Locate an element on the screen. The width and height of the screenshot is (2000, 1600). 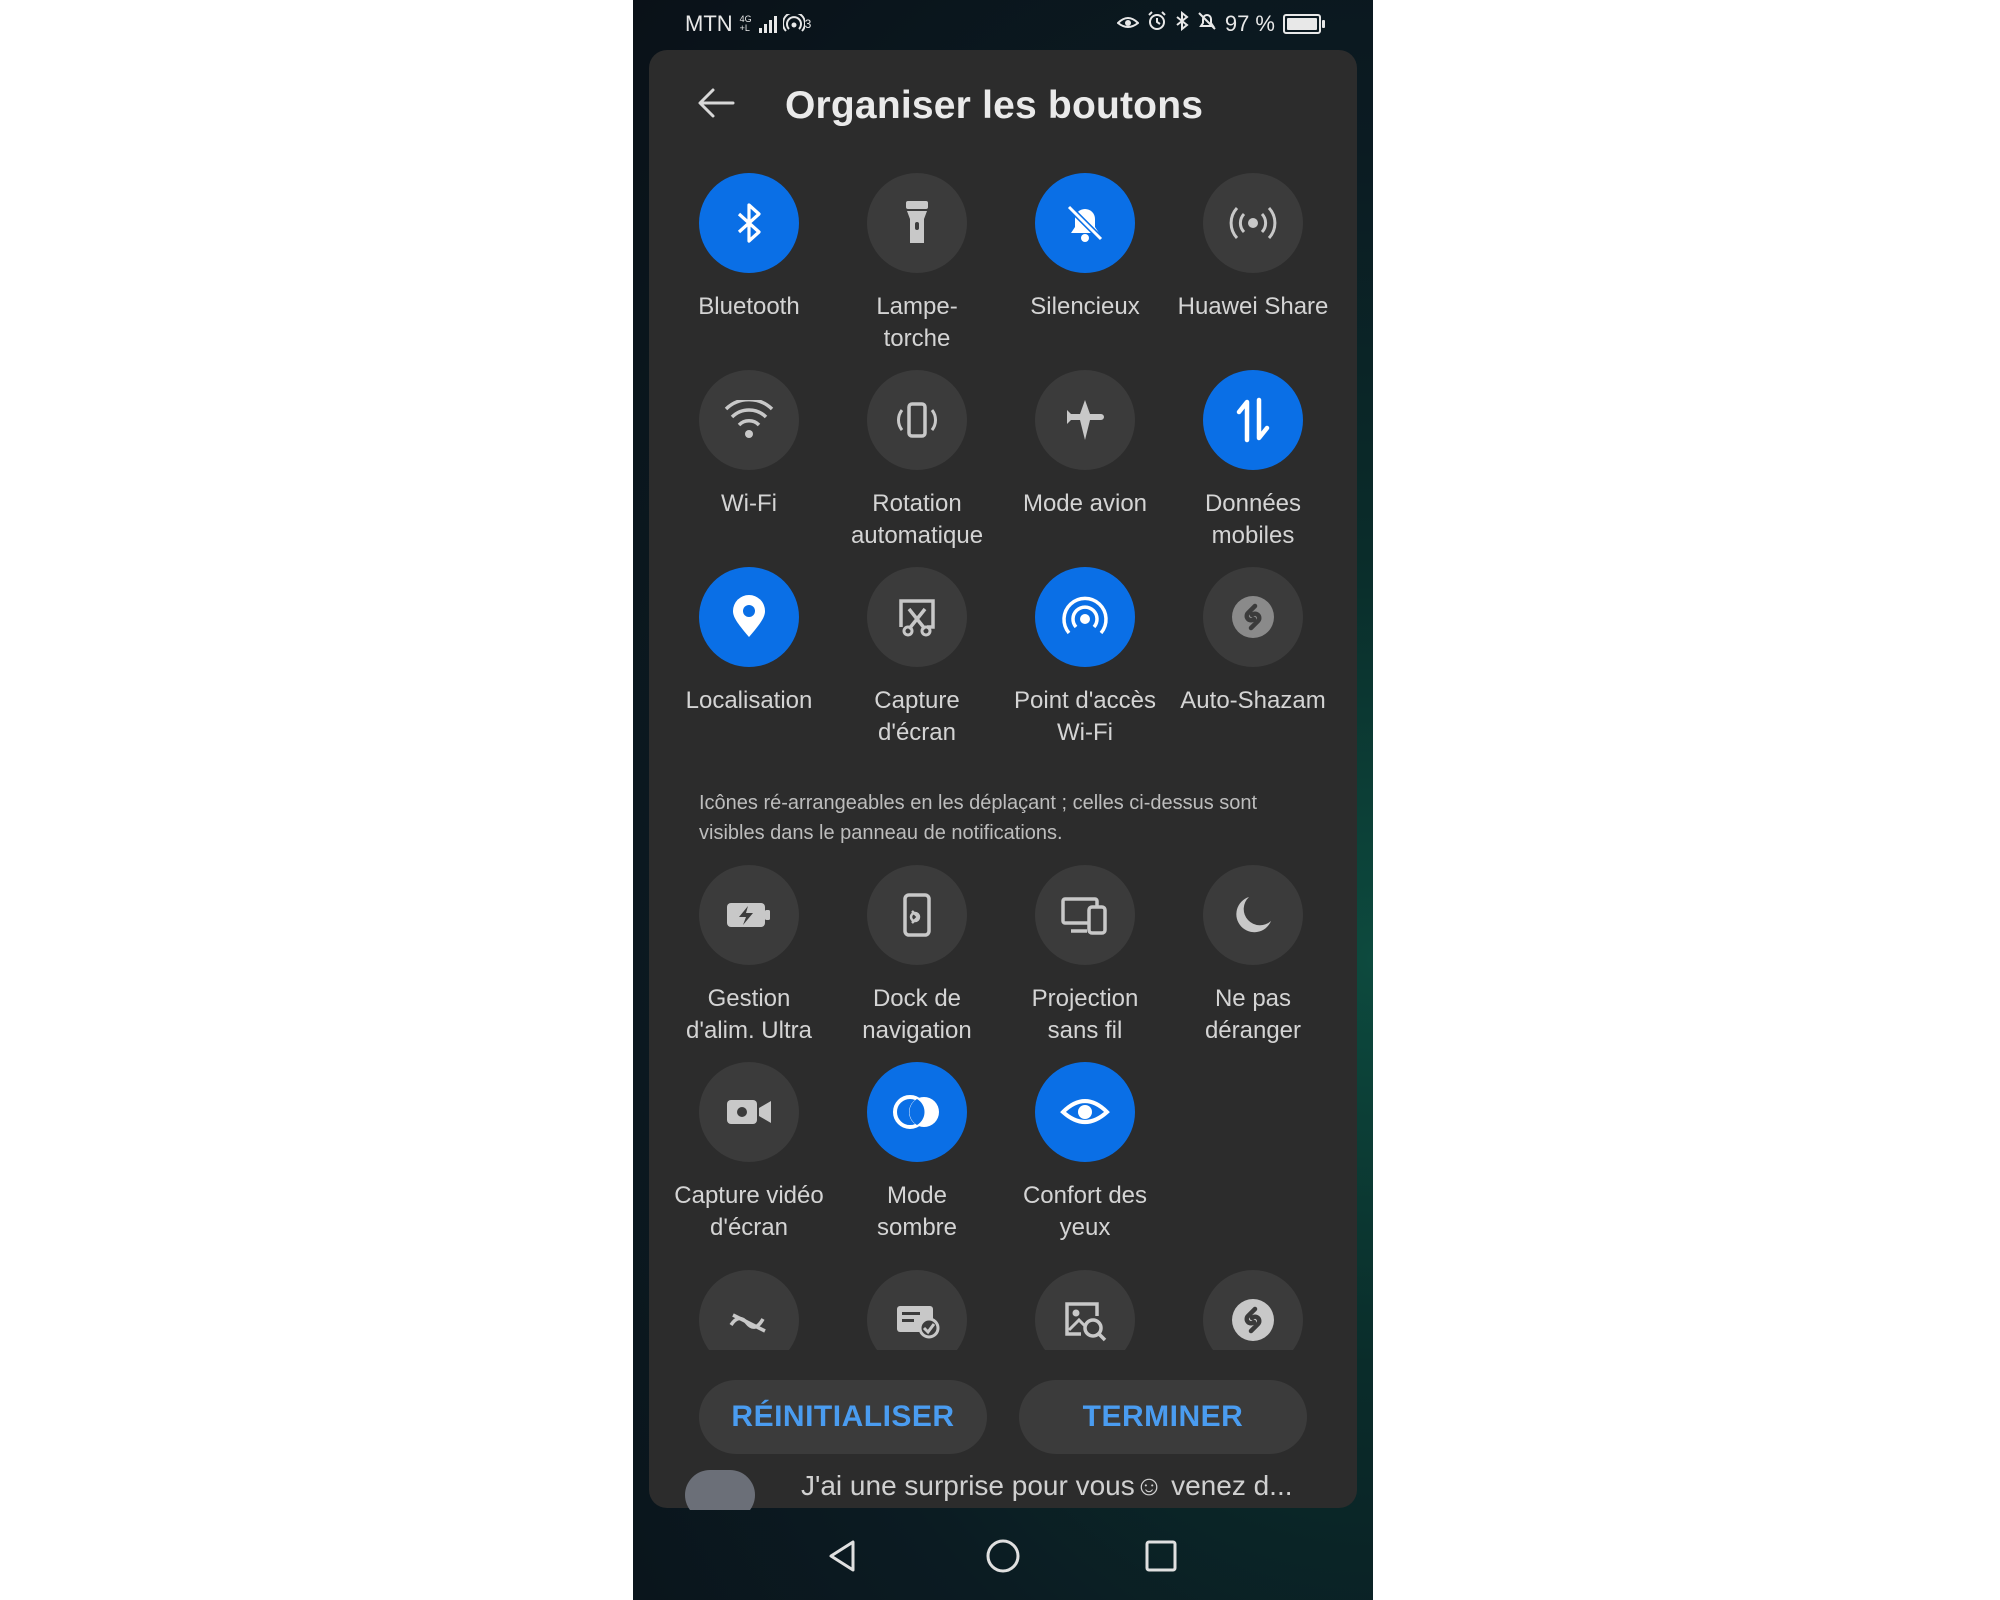
tile-auto-shazam: Auto-Shazam is located at coordinates (1253, 642).